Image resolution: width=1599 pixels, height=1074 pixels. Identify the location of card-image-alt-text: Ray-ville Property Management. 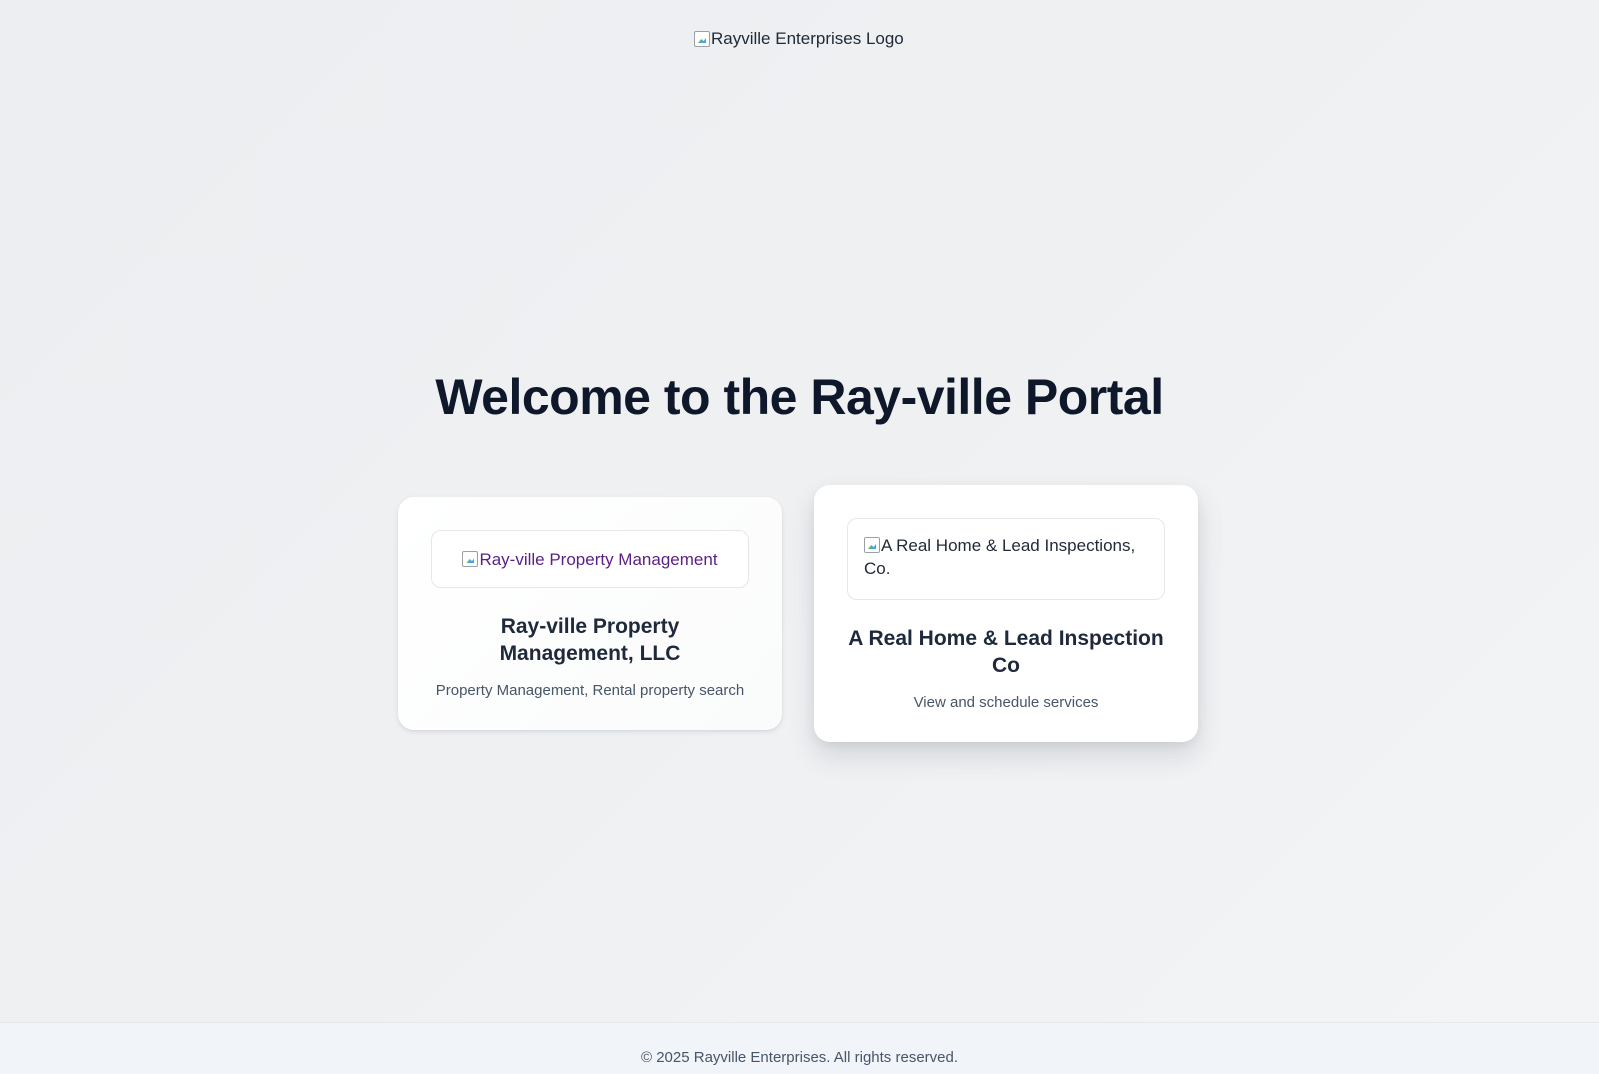
(598, 559).